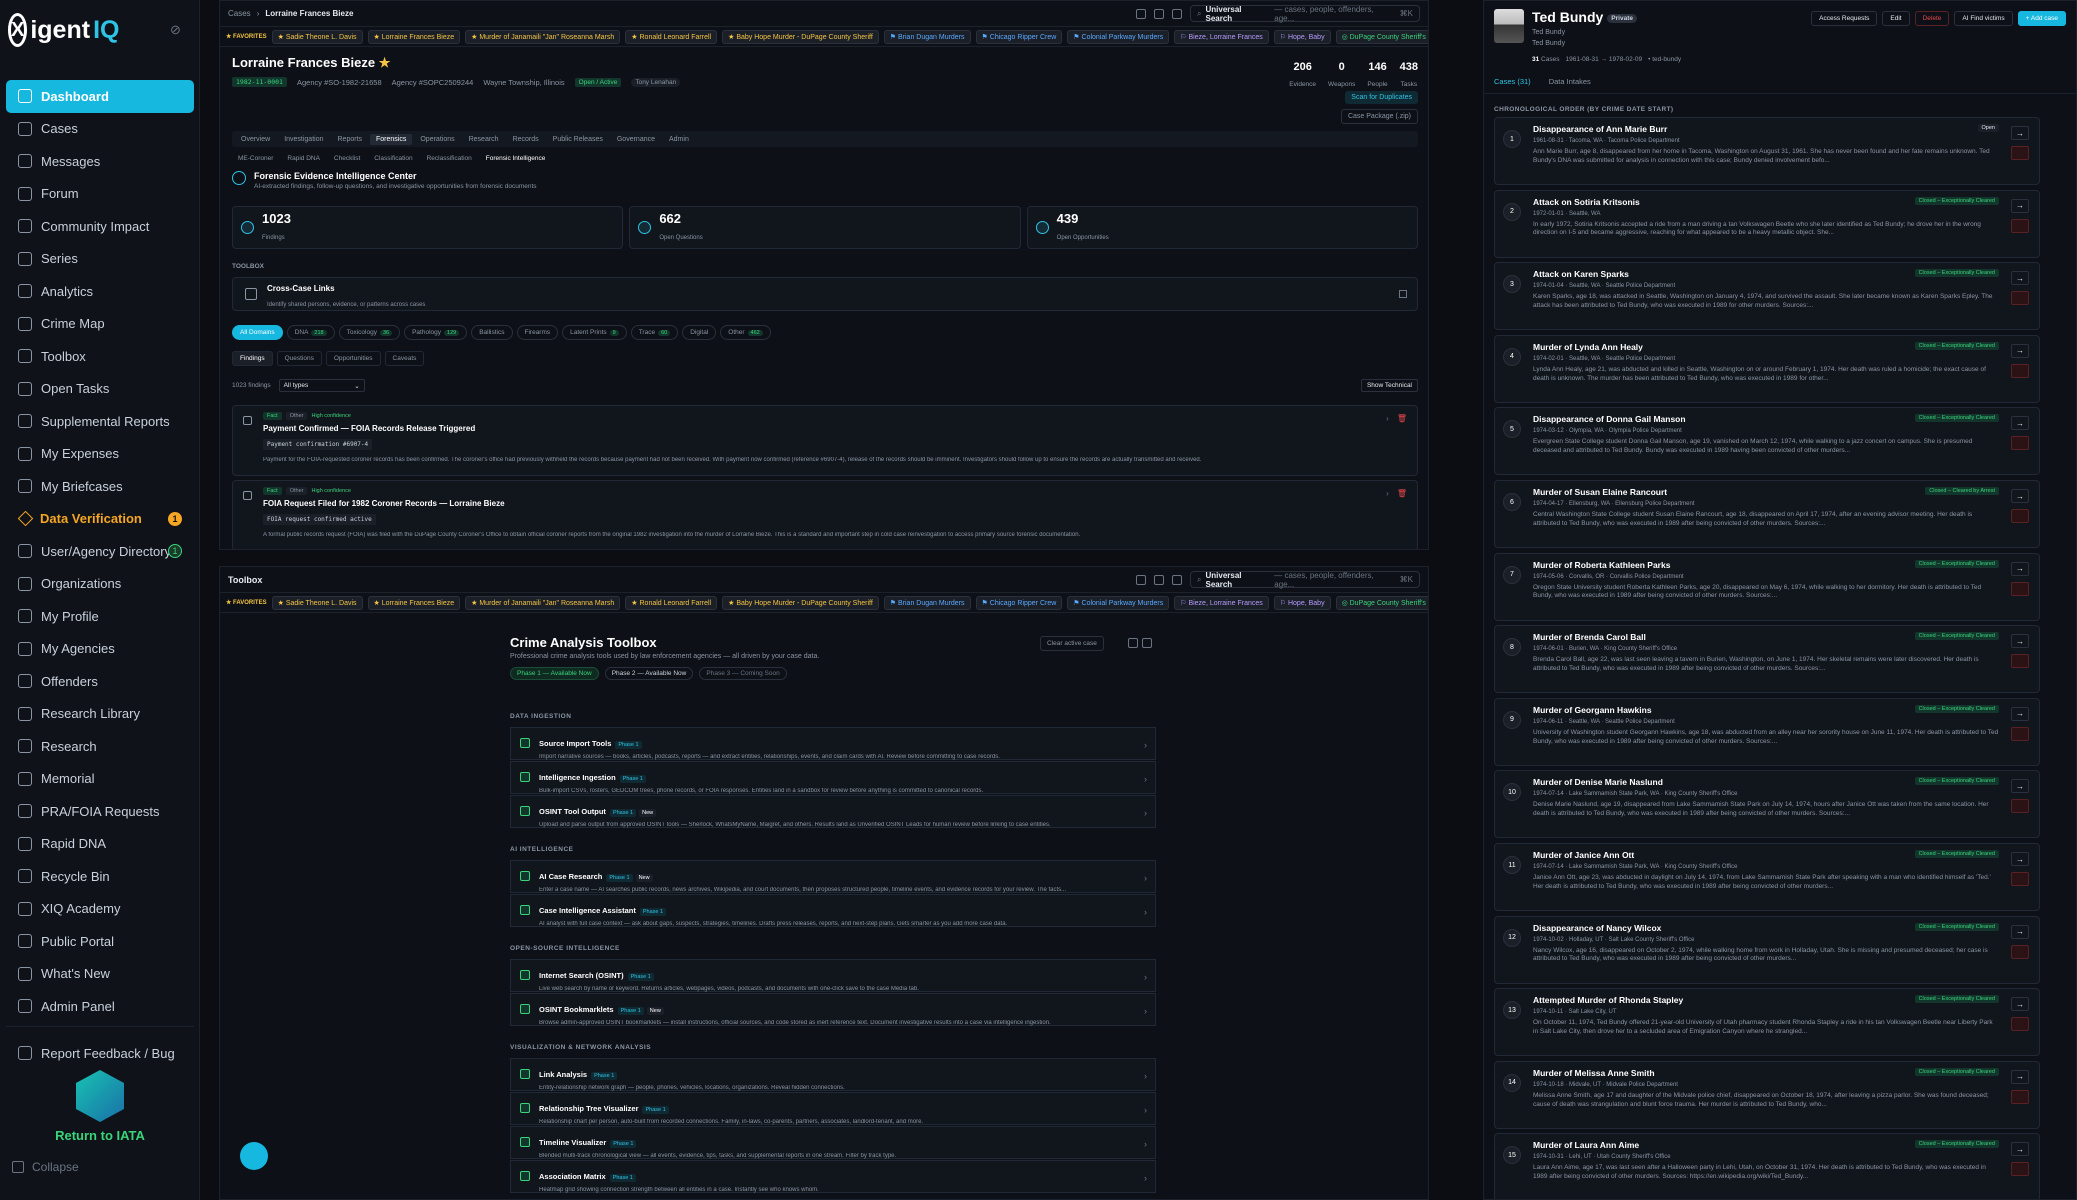 The height and width of the screenshot is (1200, 2077). Describe the element at coordinates (1402, 418) in the screenshot. I see `trash-icon: 🗑` at that location.